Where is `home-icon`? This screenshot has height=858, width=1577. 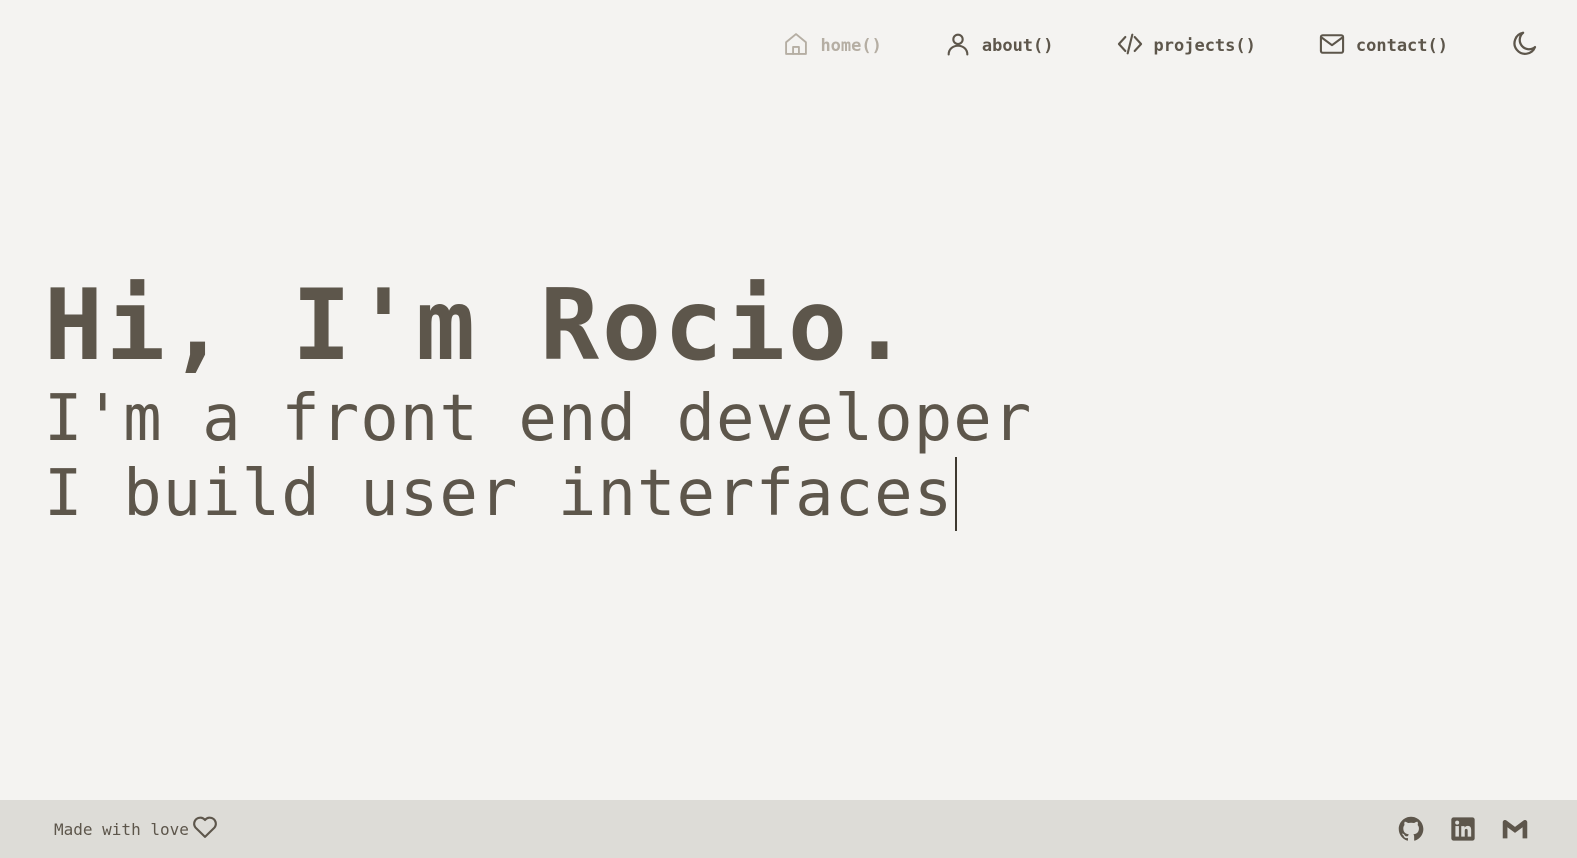 home-icon is located at coordinates (796, 46).